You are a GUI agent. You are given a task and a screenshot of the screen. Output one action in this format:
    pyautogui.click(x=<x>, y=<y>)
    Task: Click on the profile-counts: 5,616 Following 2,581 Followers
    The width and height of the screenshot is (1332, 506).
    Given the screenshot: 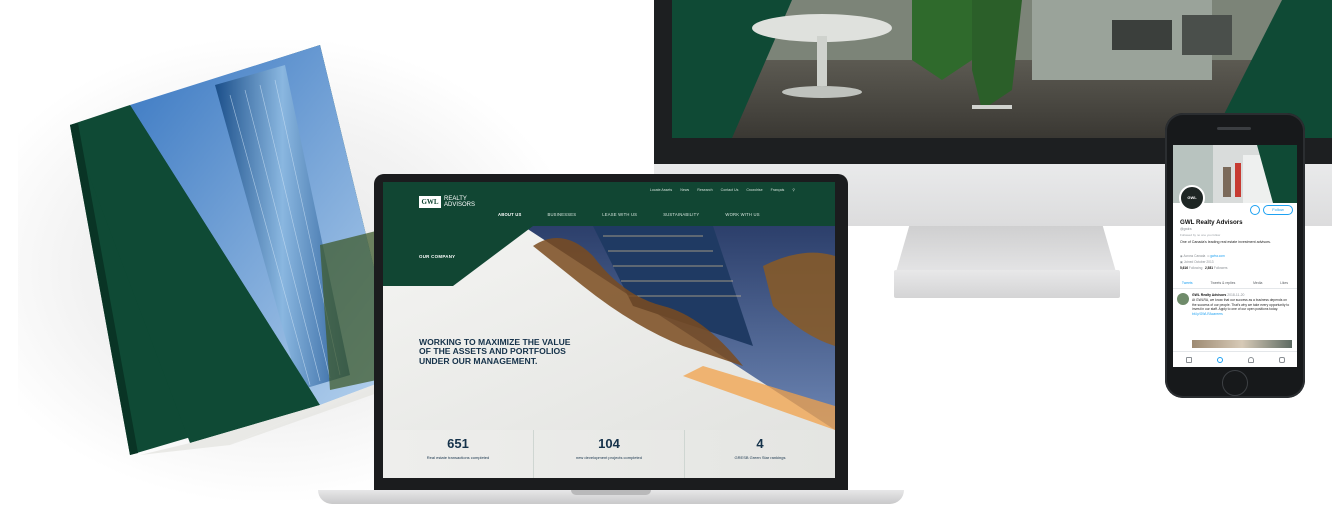 What is the action you would take?
    pyautogui.click(x=1204, y=268)
    